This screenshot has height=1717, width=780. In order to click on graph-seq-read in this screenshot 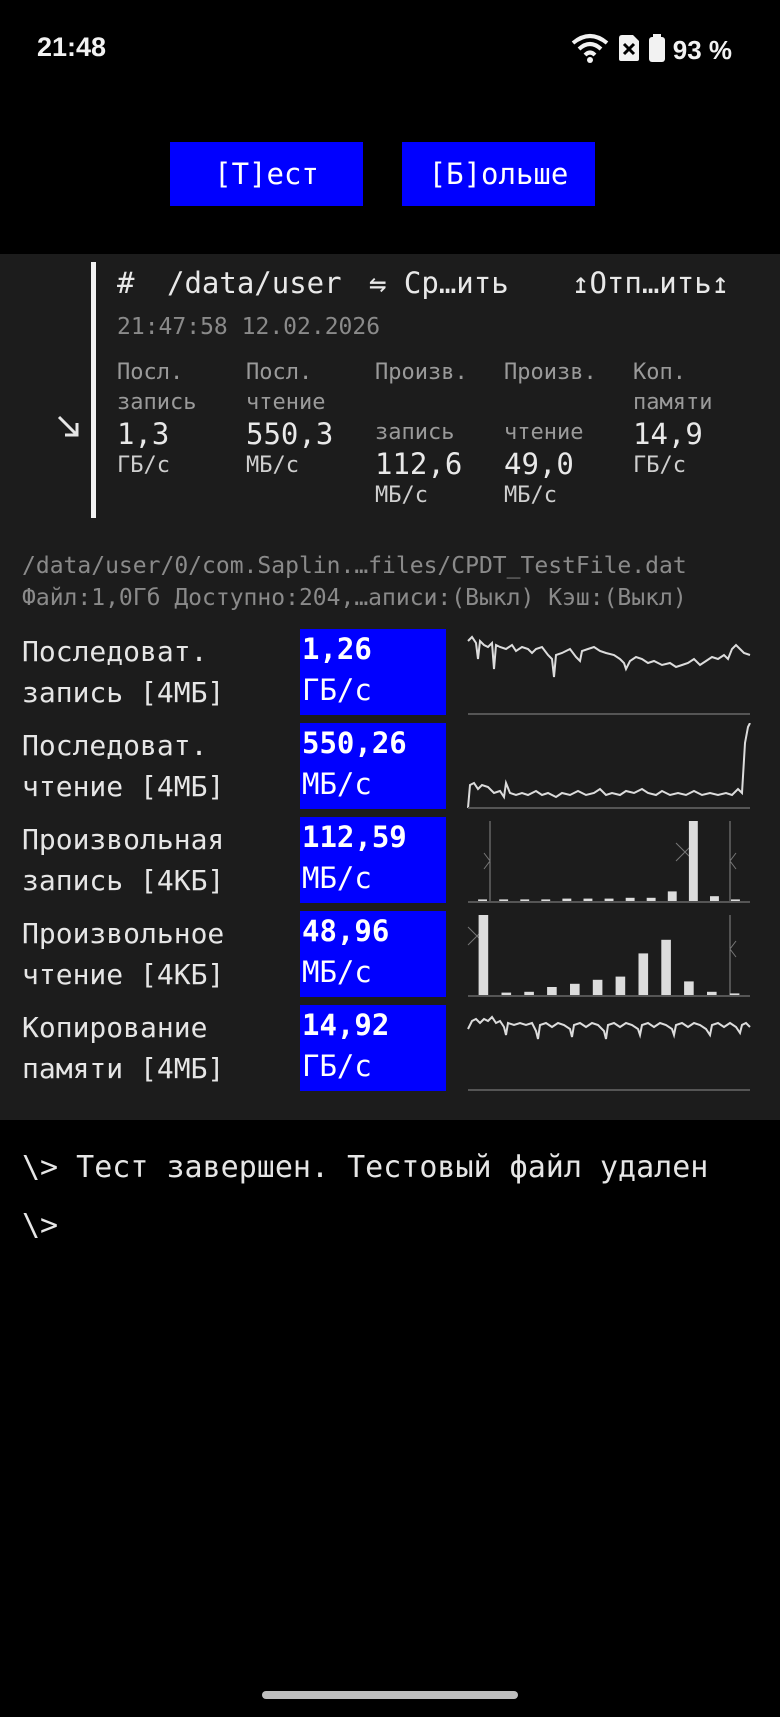, I will do `click(609, 766)`.